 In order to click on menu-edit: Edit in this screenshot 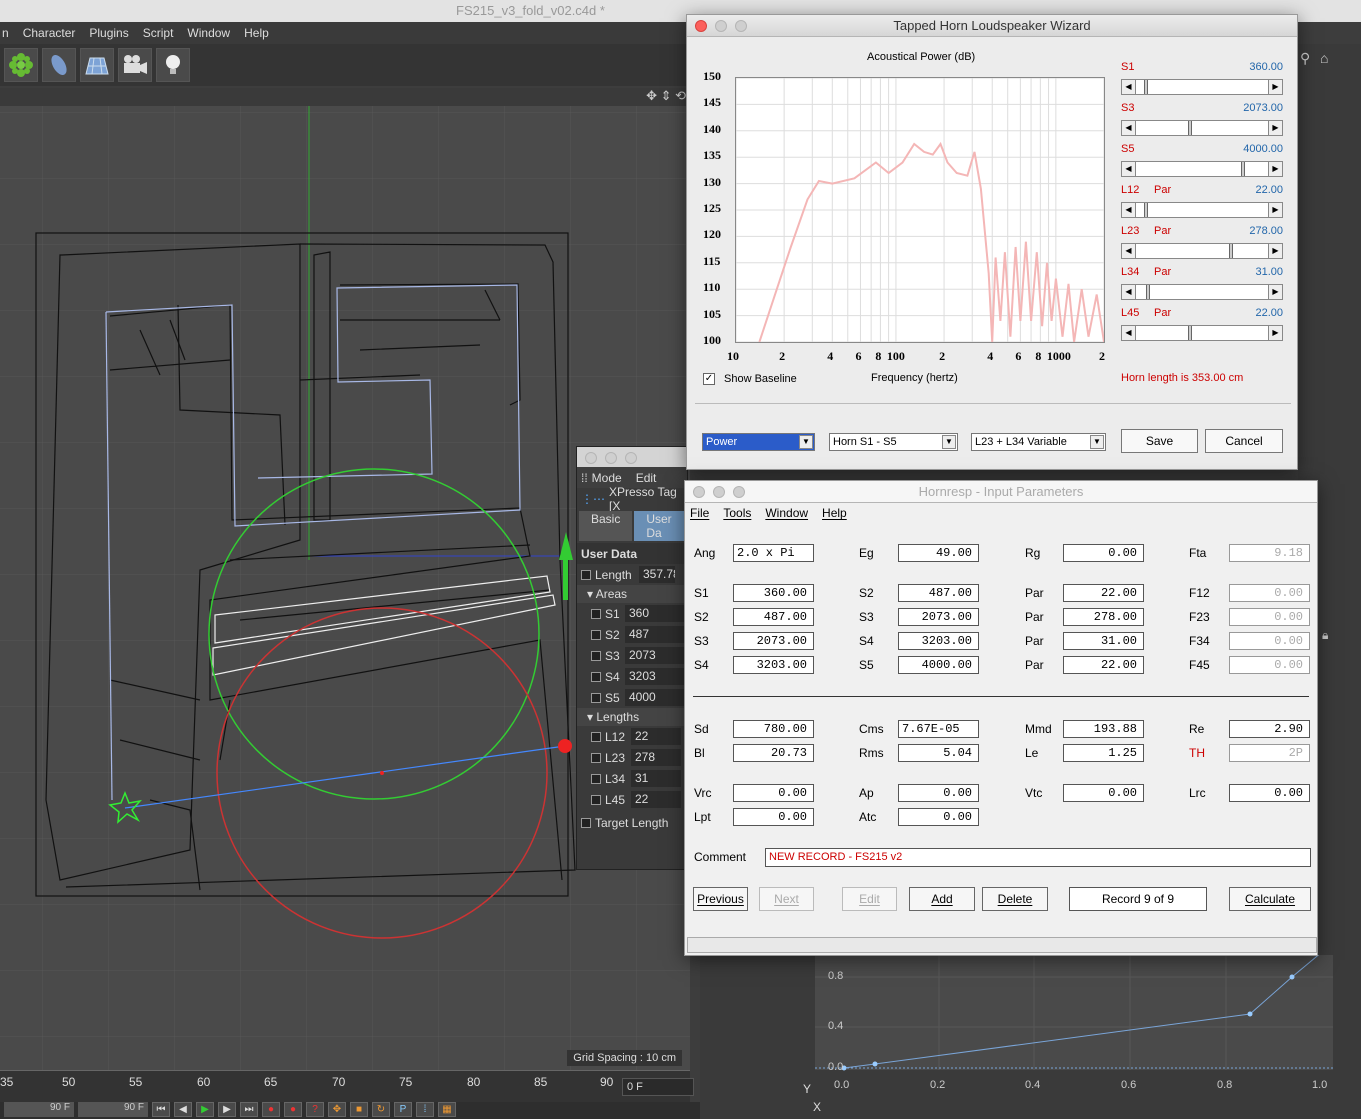, I will do `click(646, 478)`.